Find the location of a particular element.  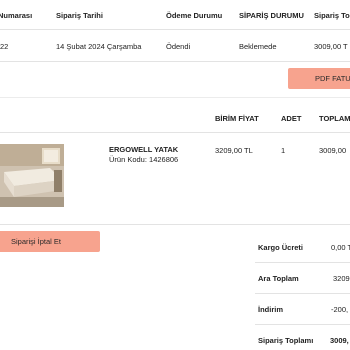

order-date-header: Sipariş Tarihi is located at coordinates (79, 15).